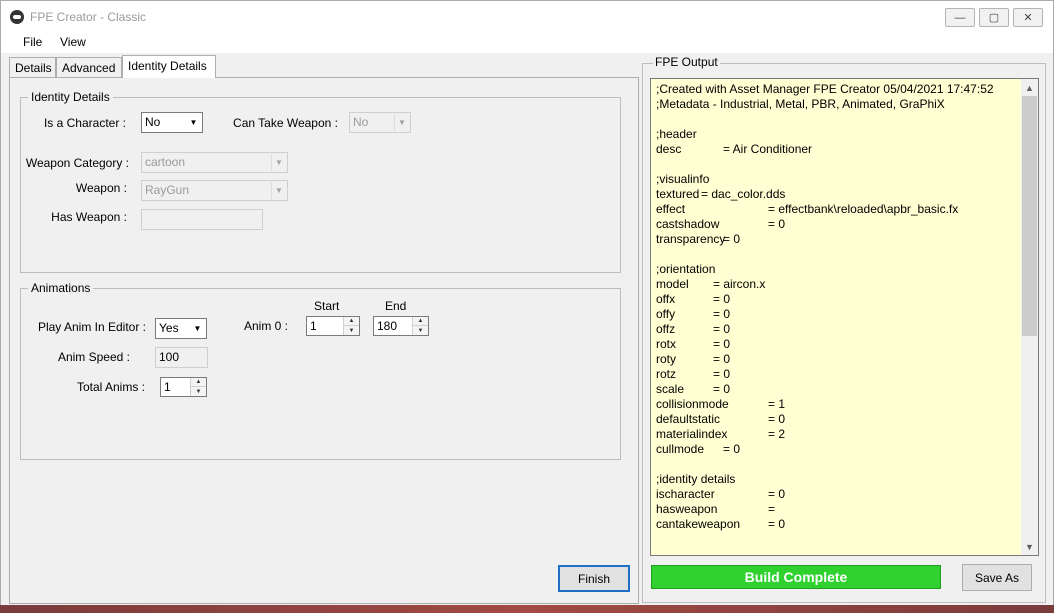 This screenshot has height=613, width=1054. Describe the element at coordinates (837, 389) in the screenshot. I see `output-line: scale = 0` at that location.